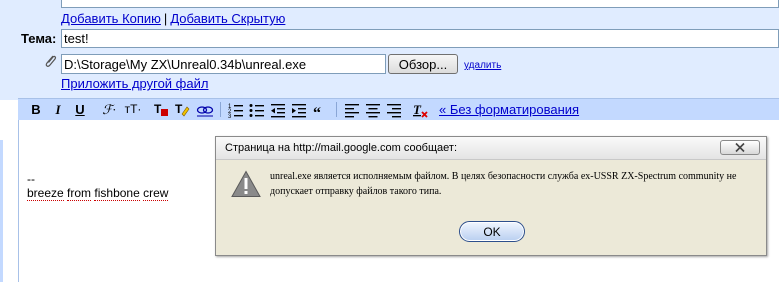 This screenshot has width=779, height=282. What do you see at coordinates (227, 18) in the screenshot?
I see `add-bcc-link: Добавить Скрытую` at bounding box center [227, 18].